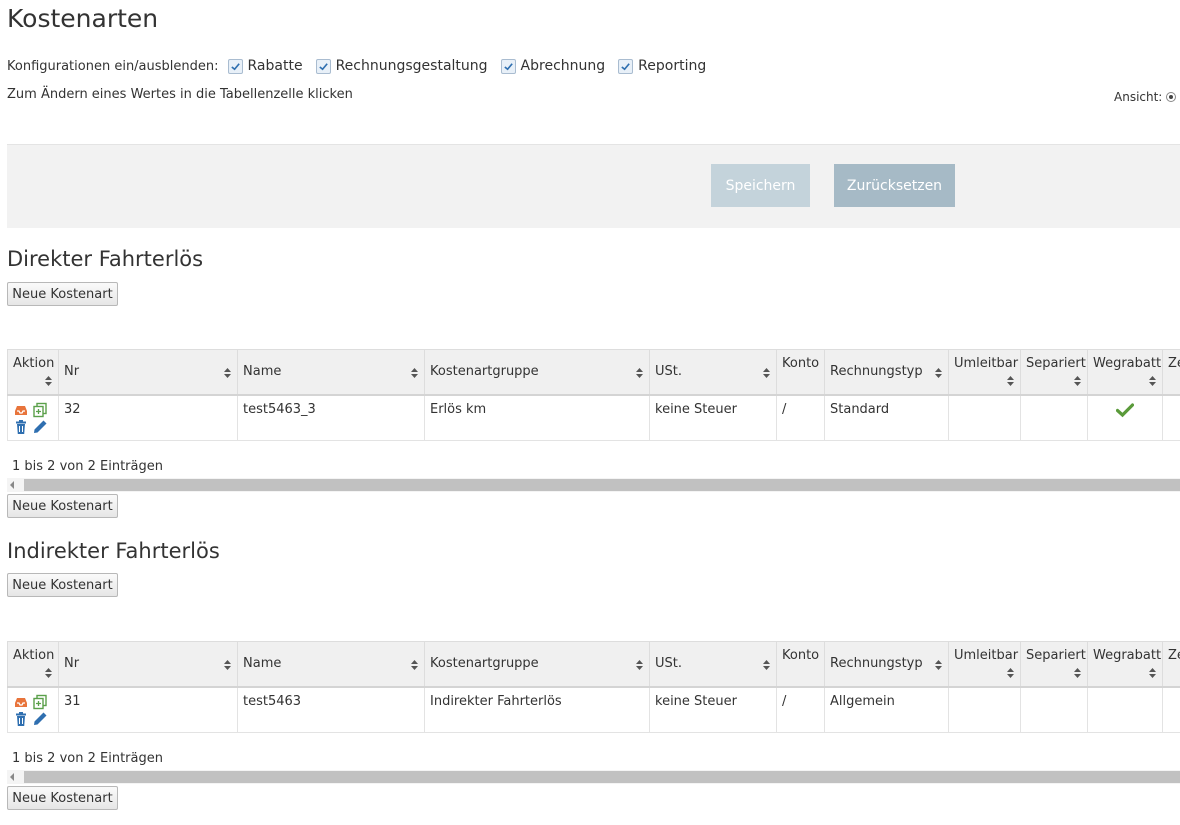 The width and height of the screenshot is (1180, 825). I want to click on config-checkbox-rechnungsgestaltung: Rechnungsgestaltung, so click(401, 66).